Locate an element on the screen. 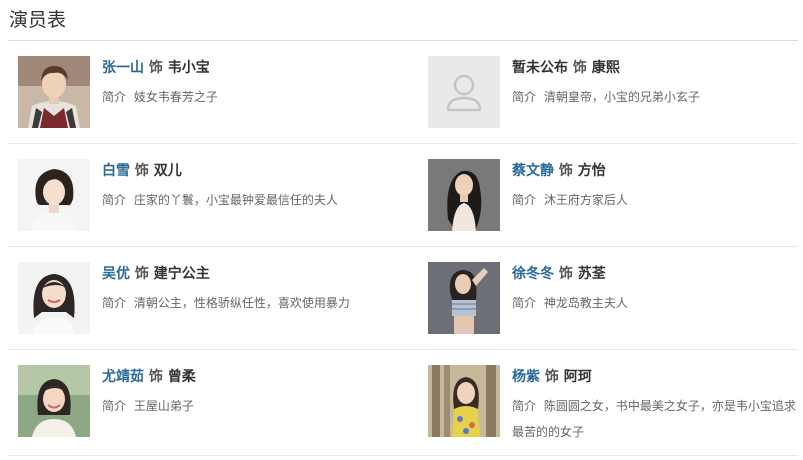 The image size is (803, 460). role-name: 苏荃 is located at coordinates (591, 274).